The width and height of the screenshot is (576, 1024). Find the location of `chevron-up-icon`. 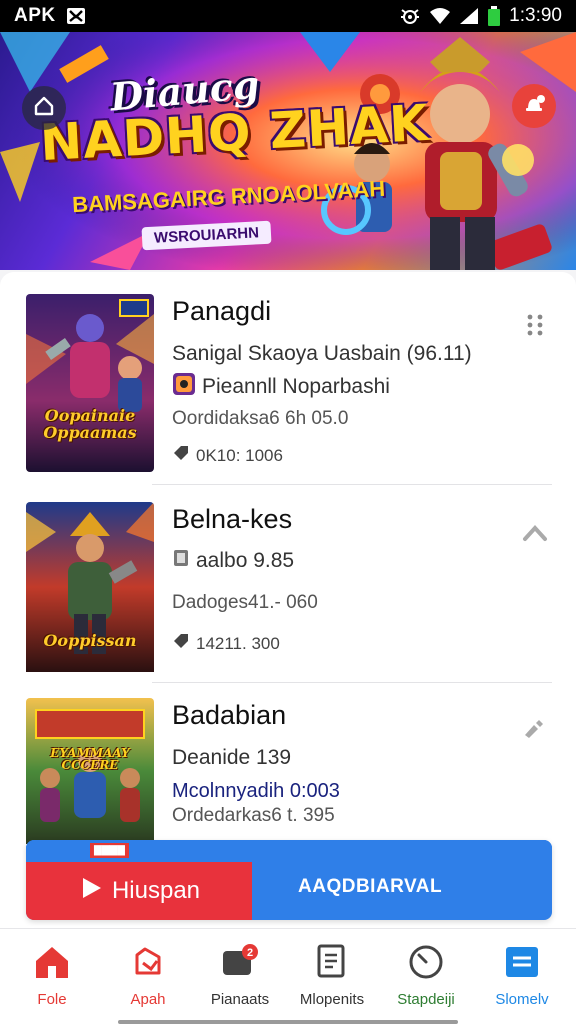

chevron-up-icon is located at coordinates (535, 535).